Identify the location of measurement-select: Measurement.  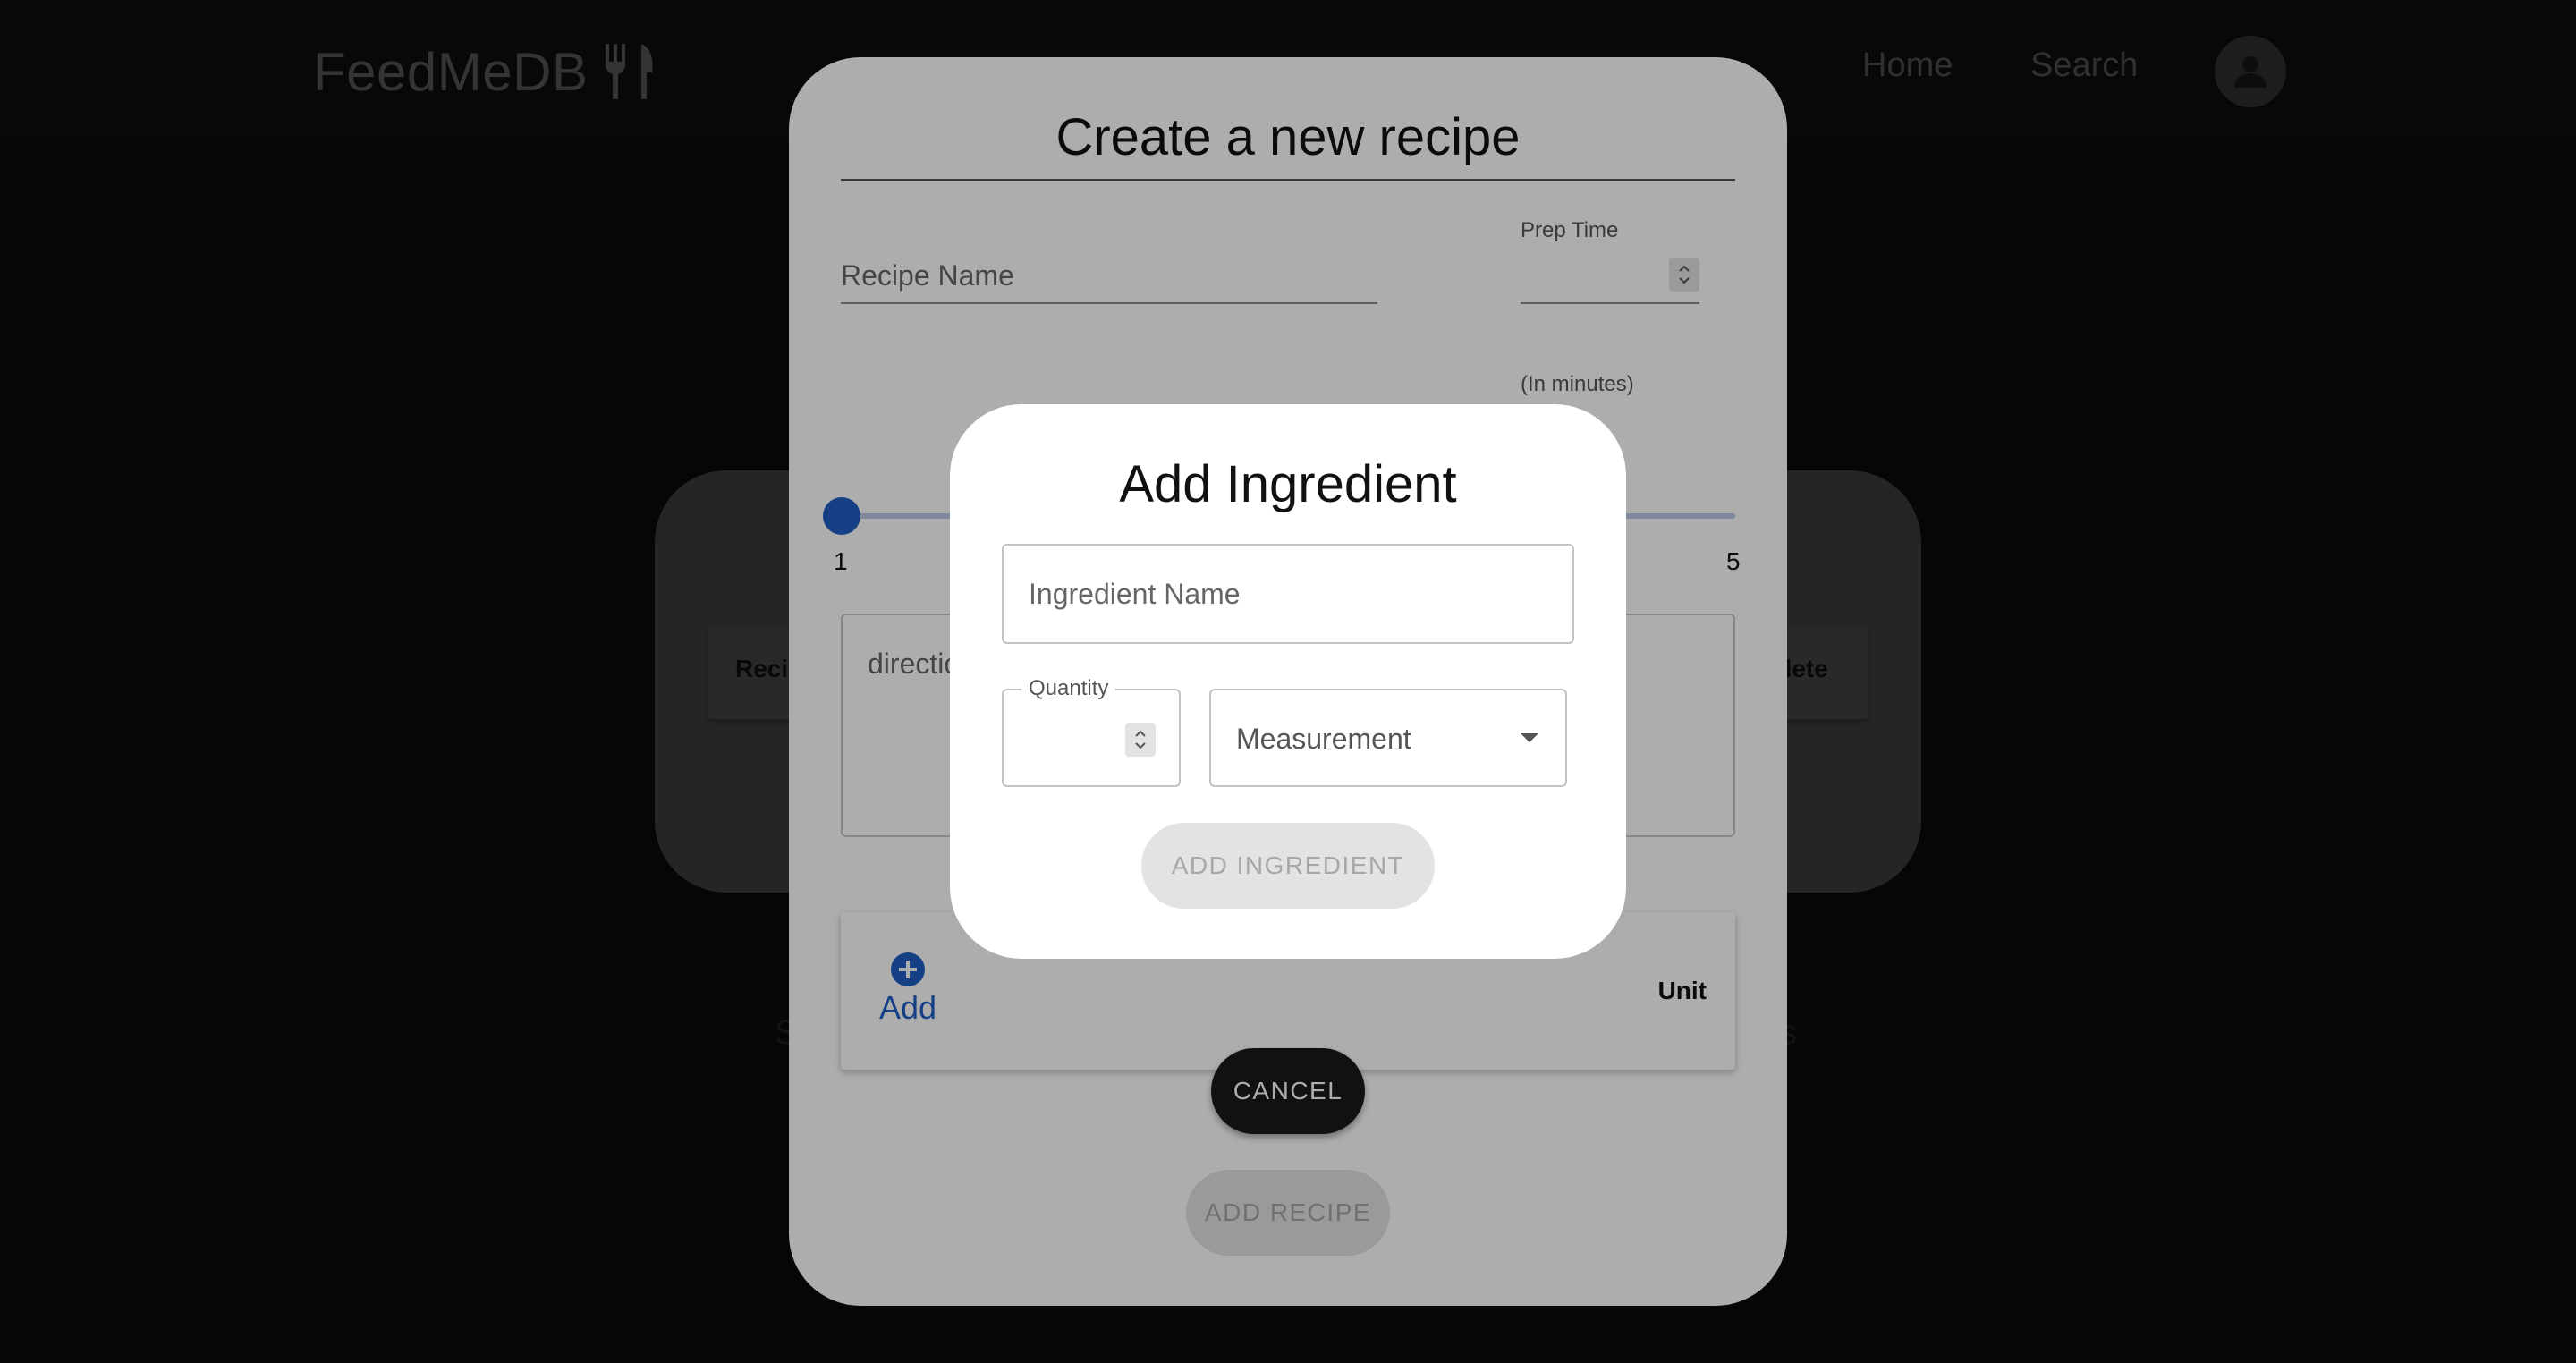
(1388, 738).